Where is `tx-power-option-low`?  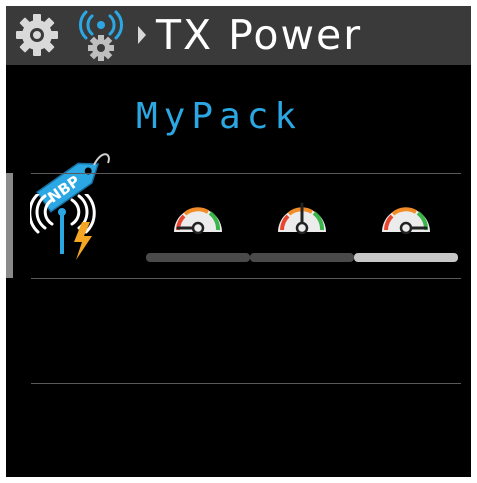
tx-power-option-low is located at coordinates (198, 230).